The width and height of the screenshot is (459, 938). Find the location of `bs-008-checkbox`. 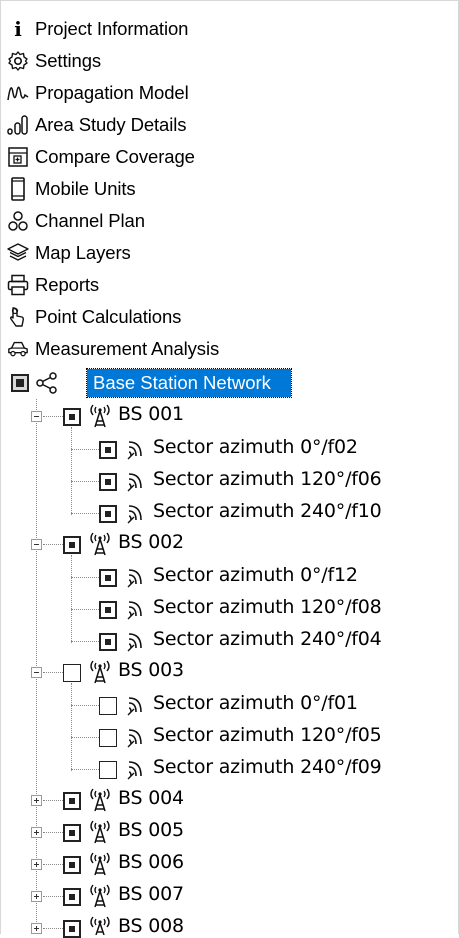

bs-008-checkbox is located at coordinates (72, 929).